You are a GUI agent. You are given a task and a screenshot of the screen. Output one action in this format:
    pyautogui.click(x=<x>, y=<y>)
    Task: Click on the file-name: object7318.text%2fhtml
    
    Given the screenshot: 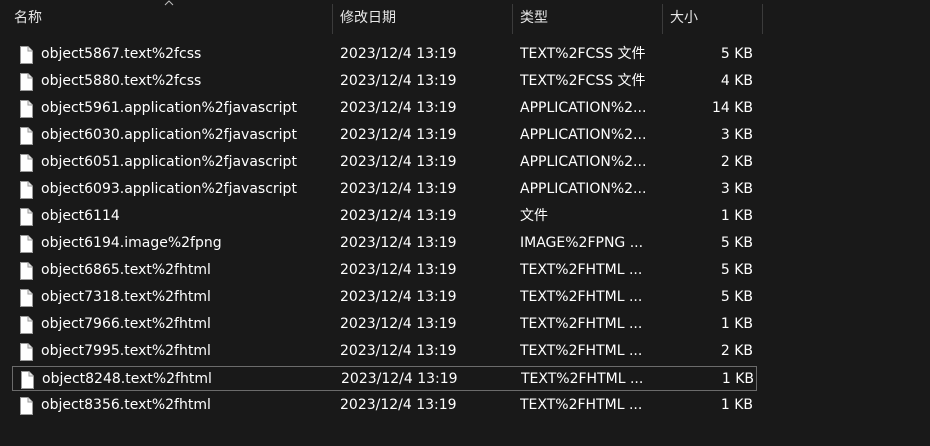 What is the action you would take?
    pyautogui.click(x=126, y=297)
    